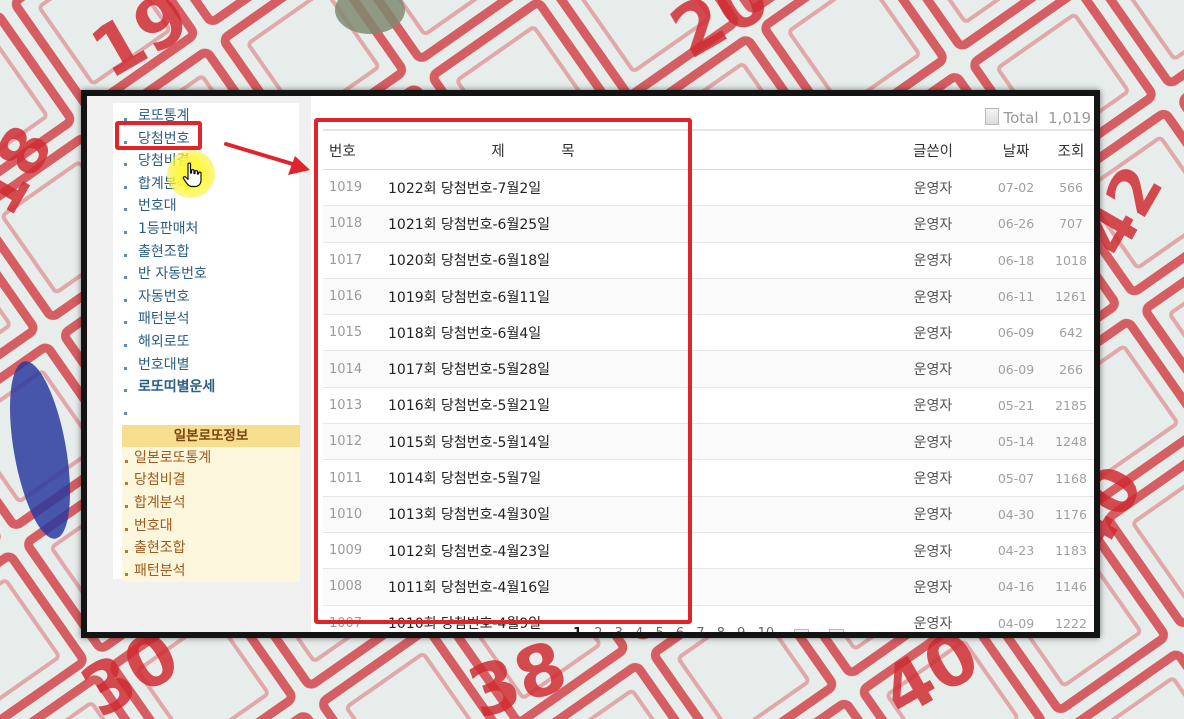 Image resolution: width=1184 pixels, height=719 pixels. Describe the element at coordinates (211, 297) in the screenshot. I see `sidebar-item-auto-numbers: 자동번호` at that location.